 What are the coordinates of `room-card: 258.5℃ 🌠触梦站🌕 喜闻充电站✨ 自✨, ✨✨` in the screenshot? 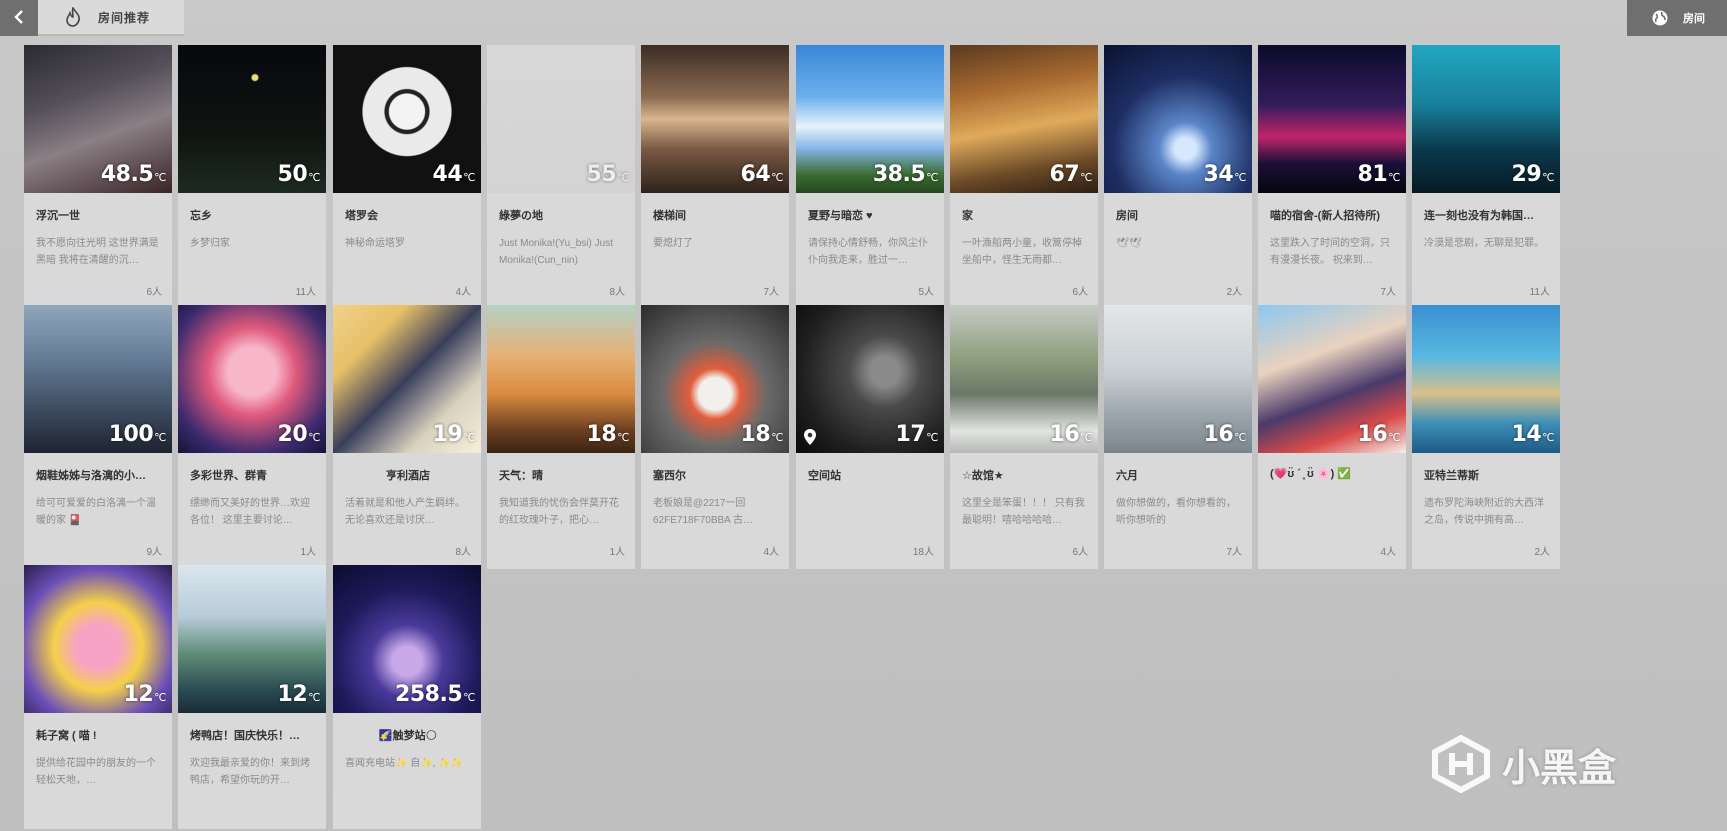 It's located at (407, 697).